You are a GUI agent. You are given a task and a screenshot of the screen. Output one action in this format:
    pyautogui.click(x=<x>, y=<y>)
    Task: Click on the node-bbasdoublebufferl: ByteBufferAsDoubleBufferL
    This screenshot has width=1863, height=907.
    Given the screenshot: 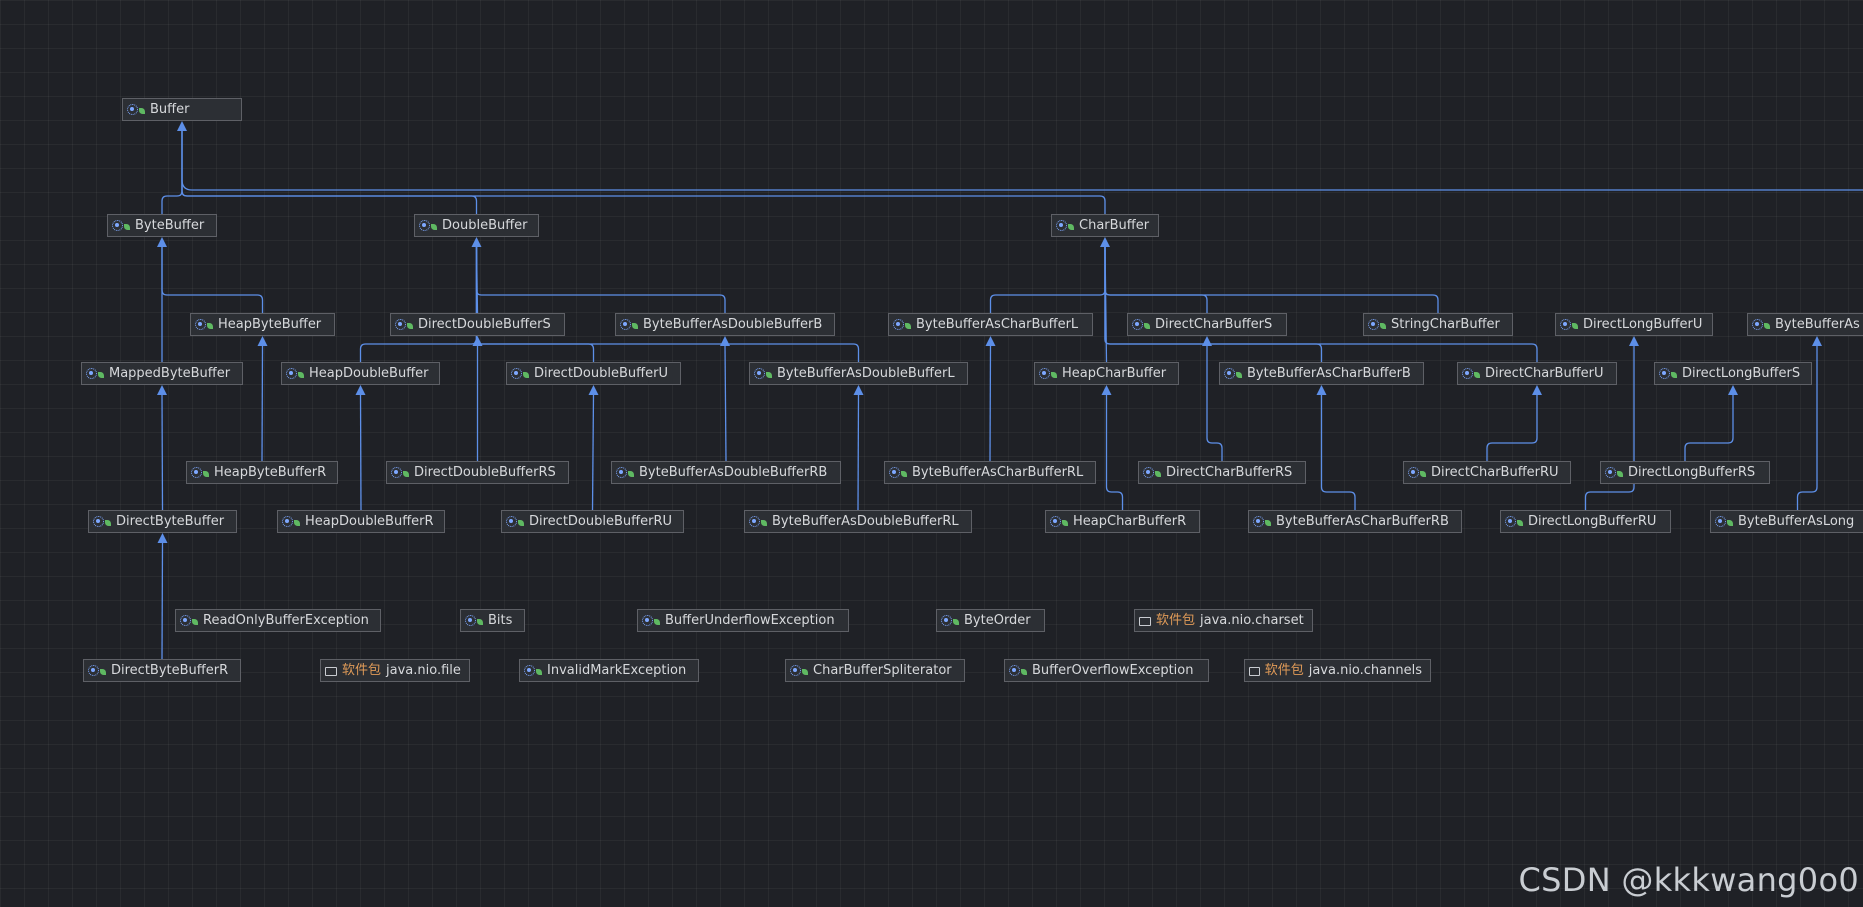 What is the action you would take?
    pyautogui.click(x=858, y=373)
    